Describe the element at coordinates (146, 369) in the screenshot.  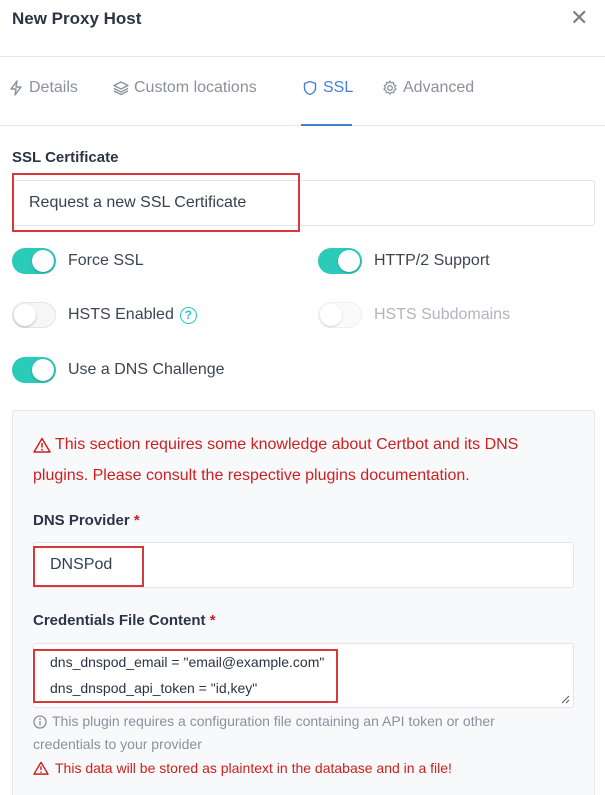
I see `dns-challenge-label: Use a DNS Challenge` at that location.